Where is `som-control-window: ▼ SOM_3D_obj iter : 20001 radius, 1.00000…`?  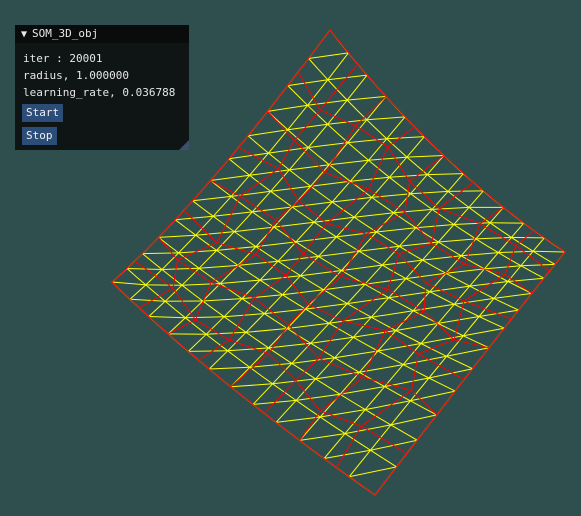
som-control-window: ▼ SOM_3D_obj iter : 20001 radius, 1.00000… is located at coordinates (102, 87).